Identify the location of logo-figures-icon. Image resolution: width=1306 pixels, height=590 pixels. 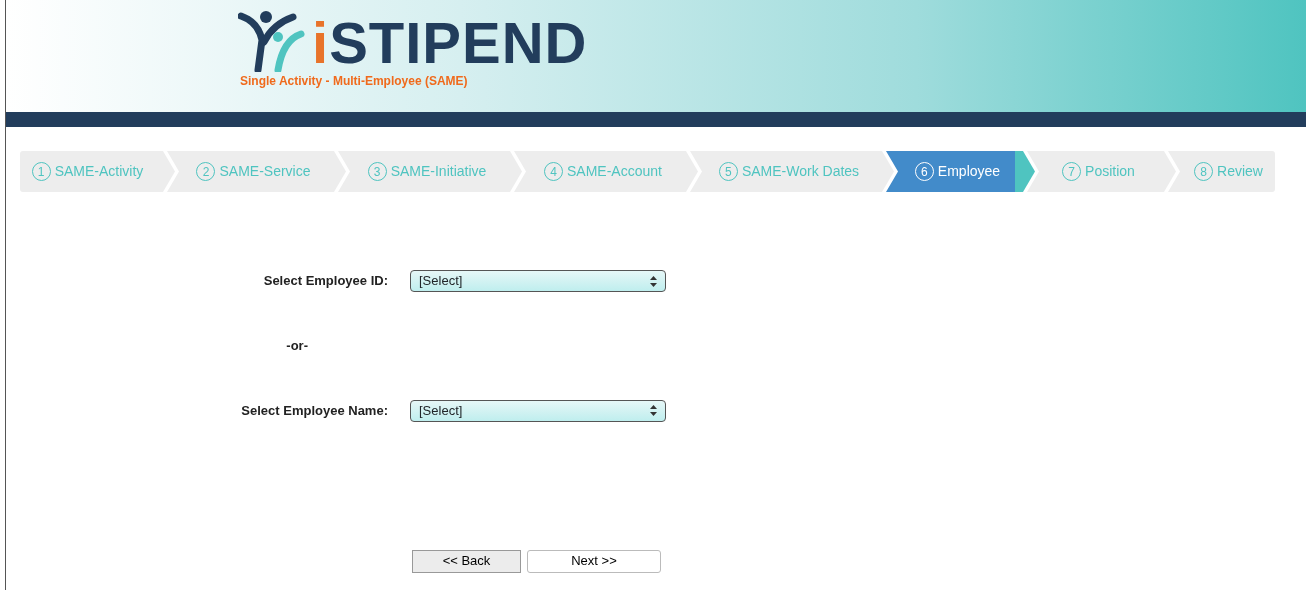
(273, 41).